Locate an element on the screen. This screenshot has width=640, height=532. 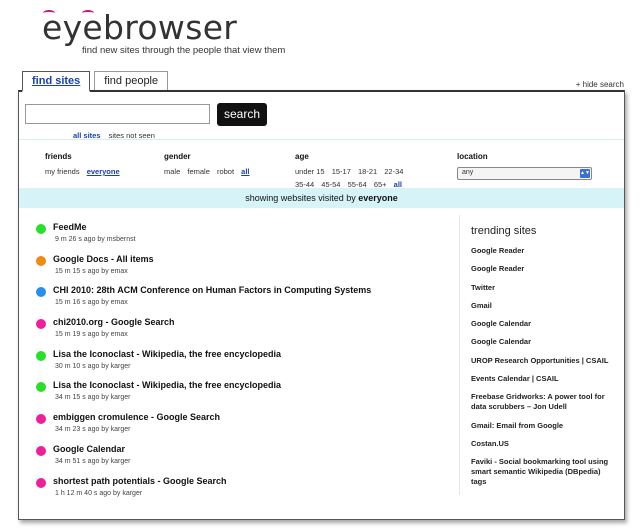
eyebrowser-logo: eyebrowser is located at coordinates (139, 27).